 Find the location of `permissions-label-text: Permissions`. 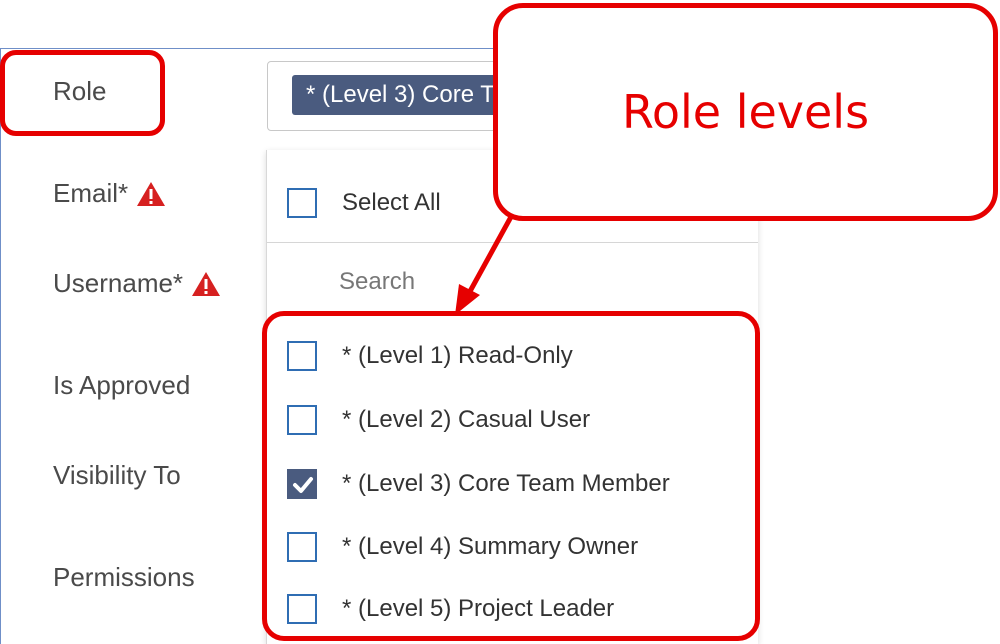

permissions-label-text: Permissions is located at coordinates (124, 577).